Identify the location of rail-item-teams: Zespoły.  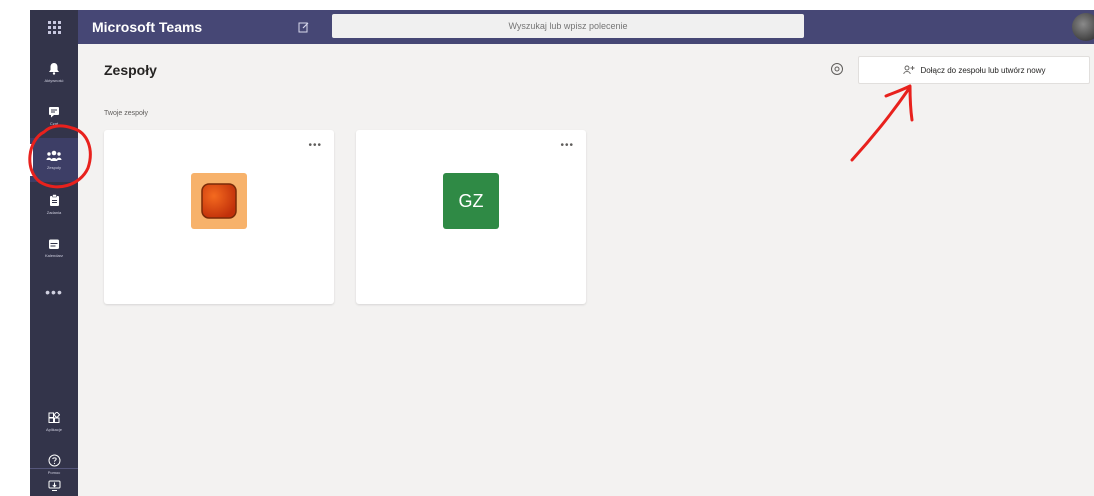
(54, 160).